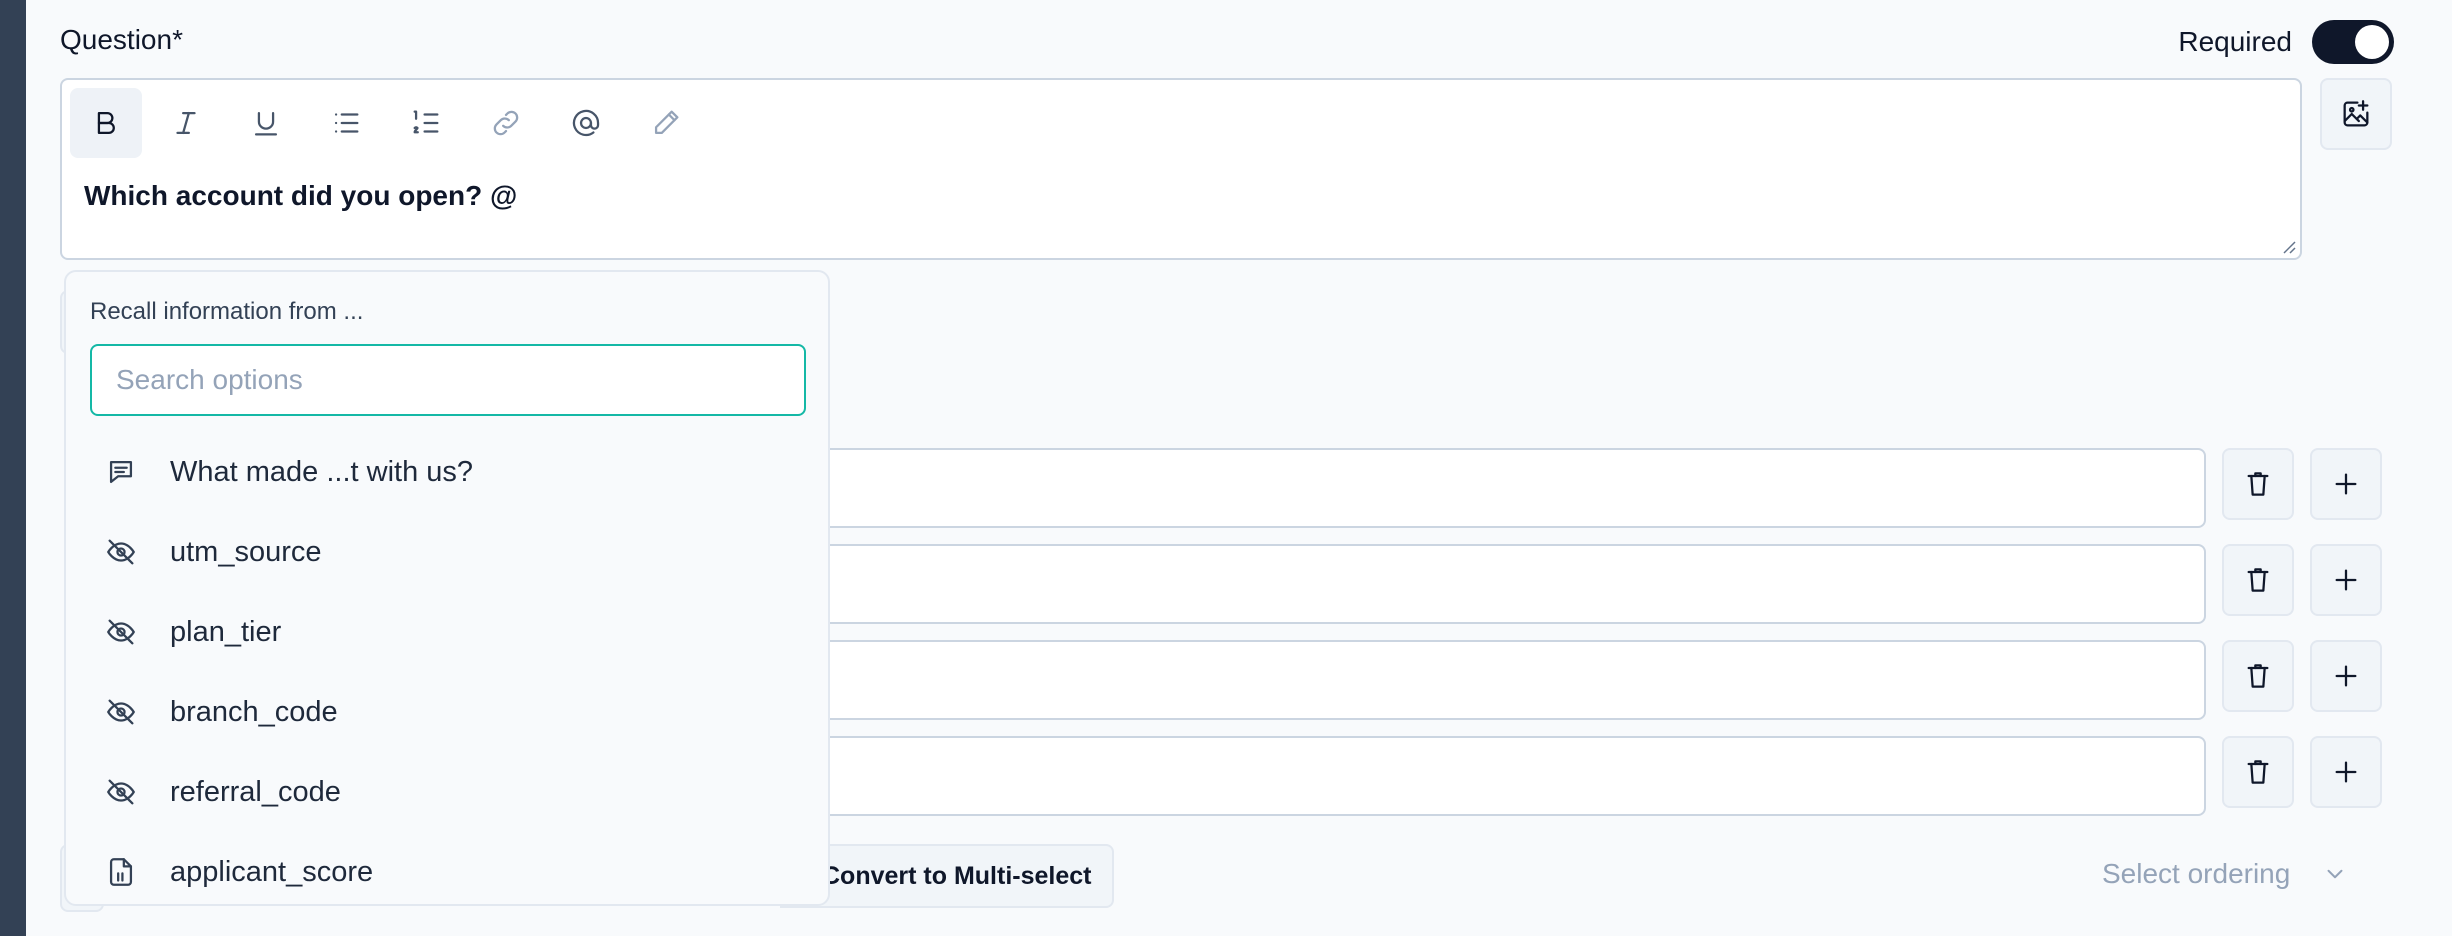 This screenshot has height=936, width=2452. What do you see at coordinates (447, 552) in the screenshot?
I see `recall-item-1: utm_source` at bounding box center [447, 552].